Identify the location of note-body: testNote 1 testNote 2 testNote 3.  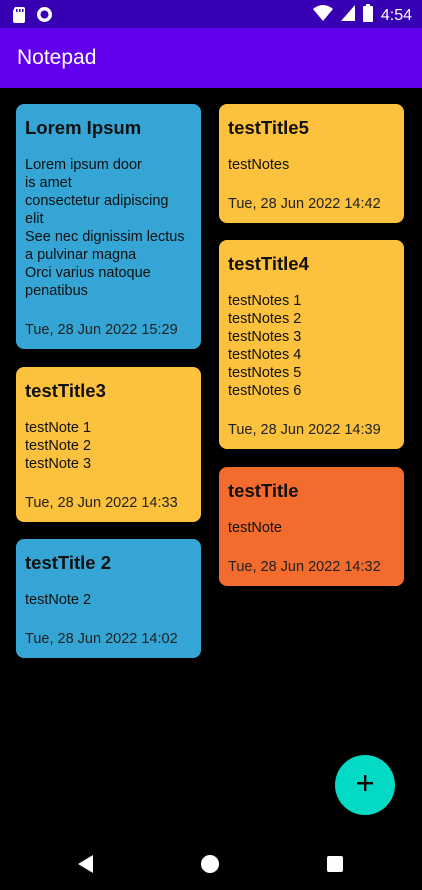
(58, 446).